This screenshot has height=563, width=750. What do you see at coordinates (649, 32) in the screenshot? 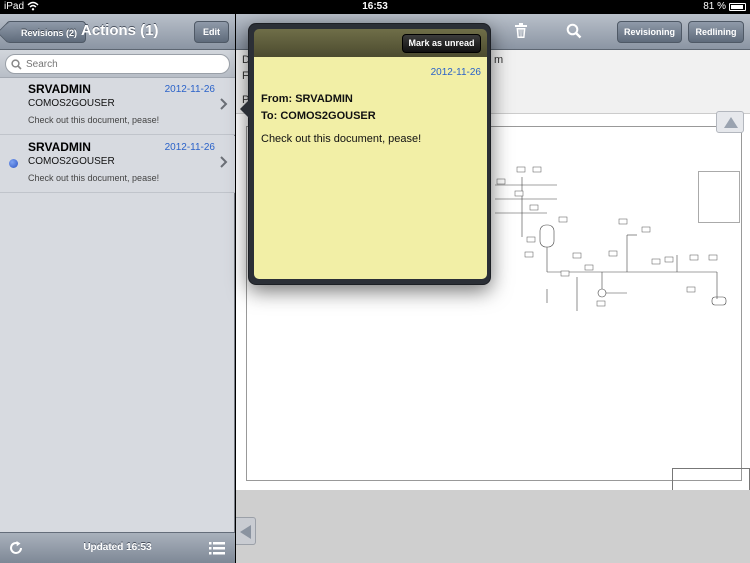
I see `revisioning-button: Revisioning` at bounding box center [649, 32].